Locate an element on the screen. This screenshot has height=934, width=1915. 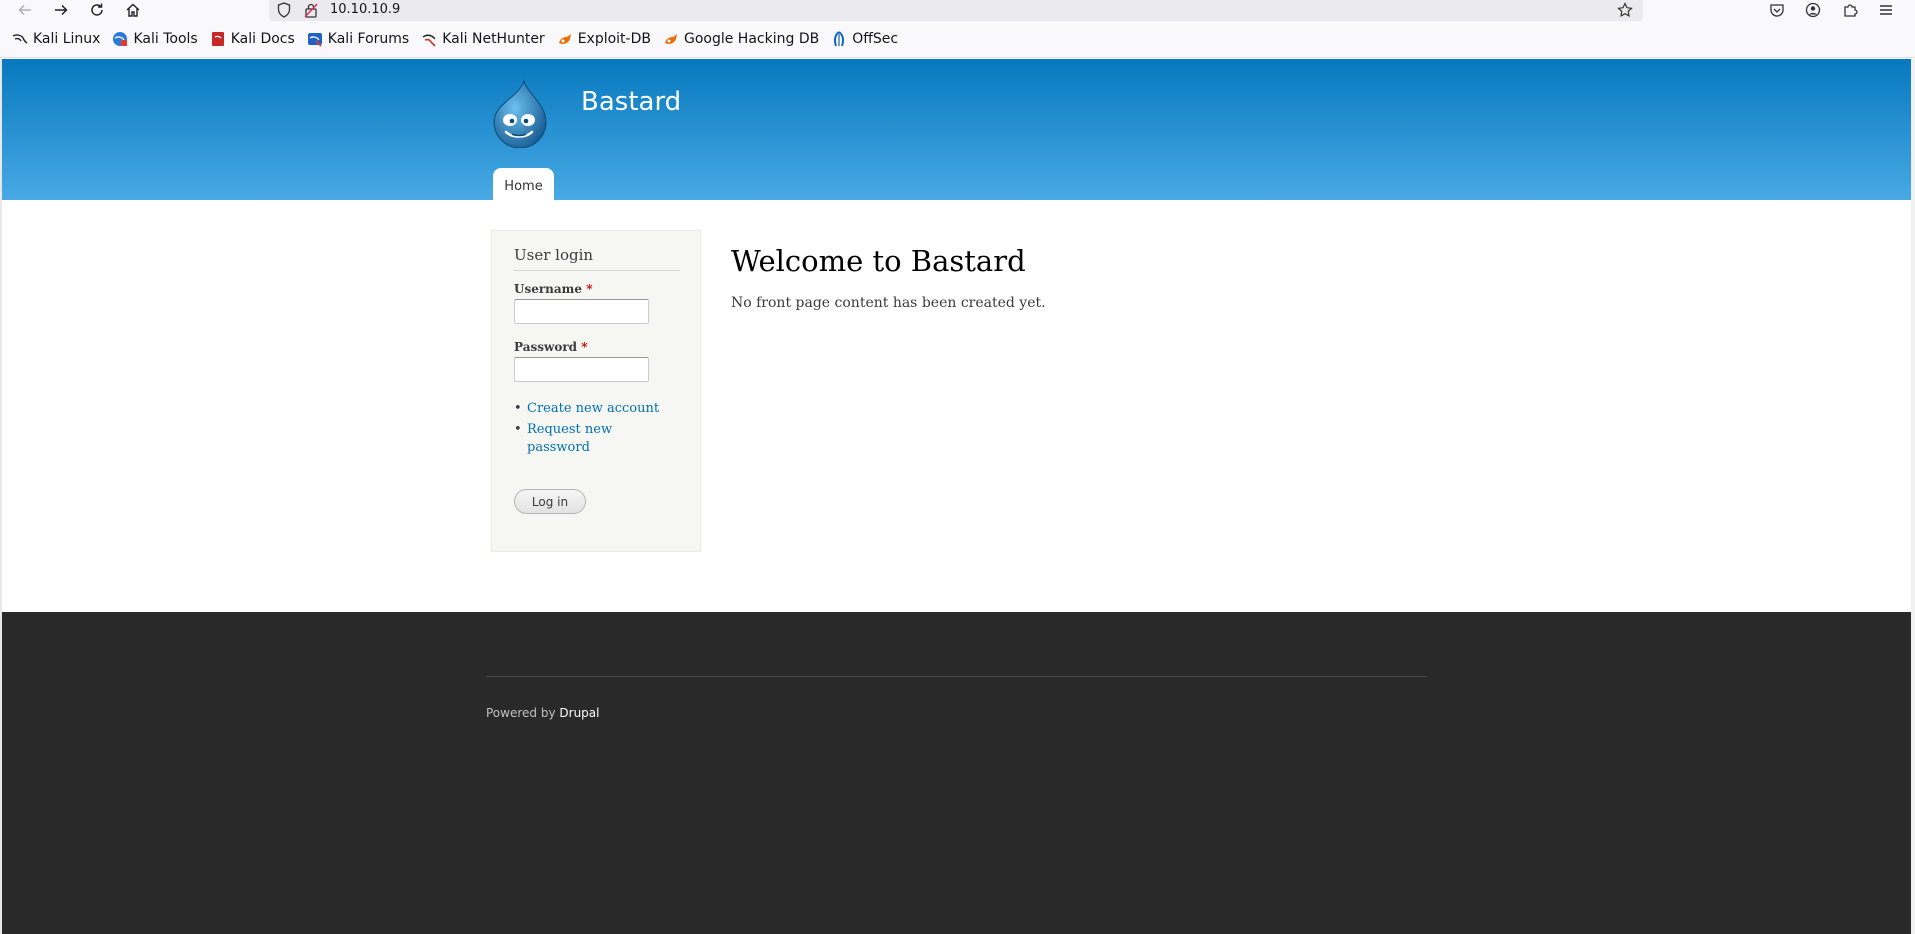
bookmark-kali-tools: Kali Tools is located at coordinates (155, 39).